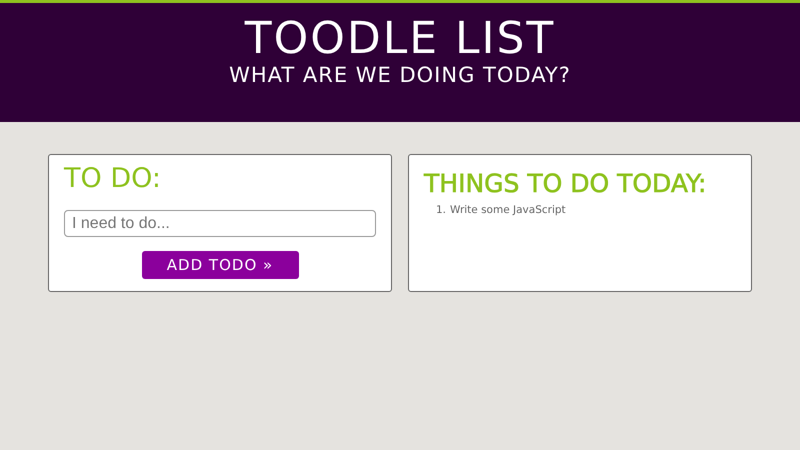 This screenshot has height=450, width=800. Describe the element at coordinates (400, 39) in the screenshot. I see `site-title: TOODLE LIST` at that location.